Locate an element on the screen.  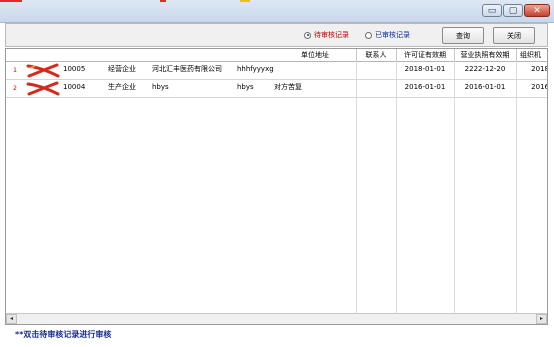
cell-address-detail is located at coordinates (315, 70).